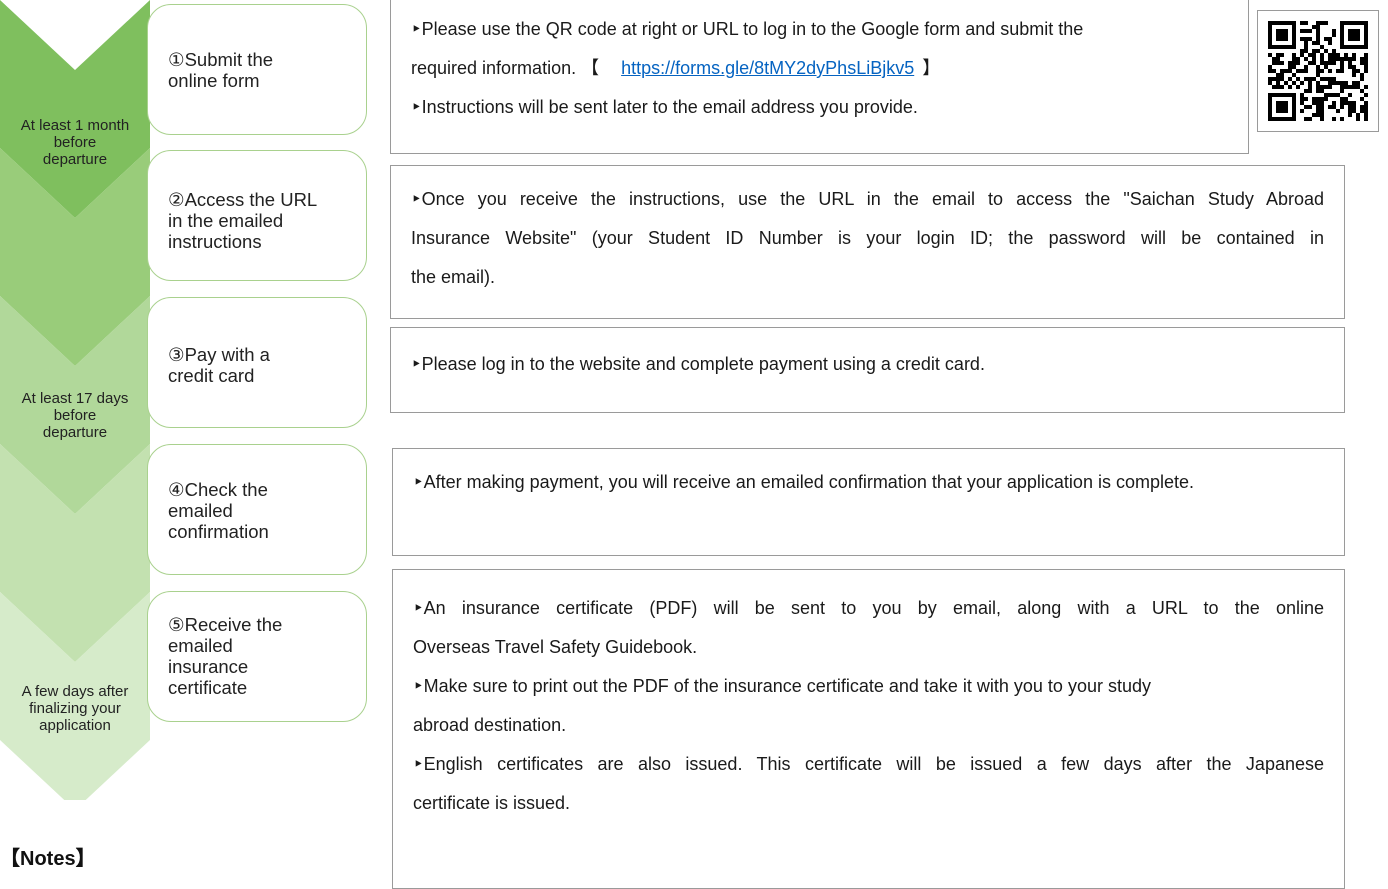  I want to click on timing-line: At least 17 days, so click(75, 398).